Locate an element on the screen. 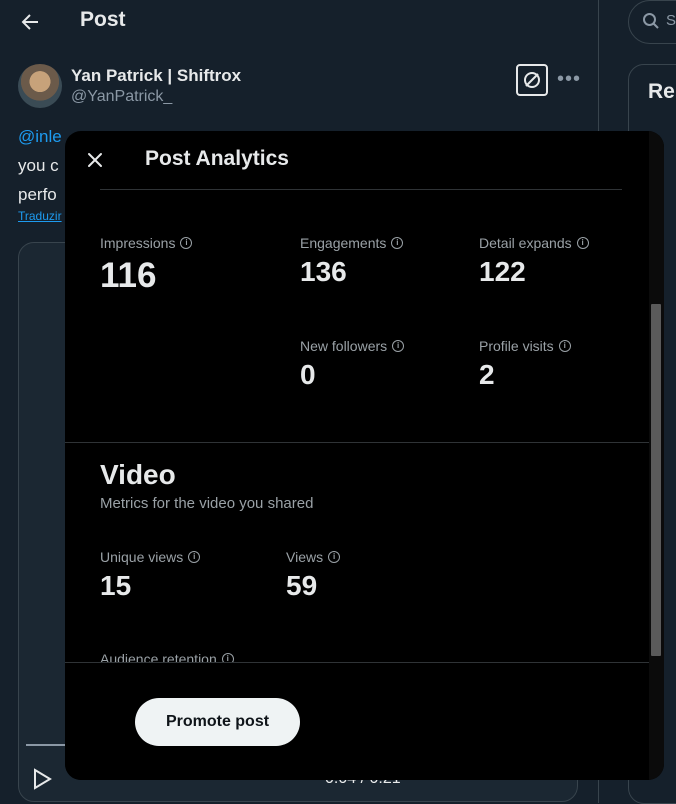 Image resolution: width=676 pixels, height=804 pixels. metric-label: Profile visits is located at coordinates (516, 346).